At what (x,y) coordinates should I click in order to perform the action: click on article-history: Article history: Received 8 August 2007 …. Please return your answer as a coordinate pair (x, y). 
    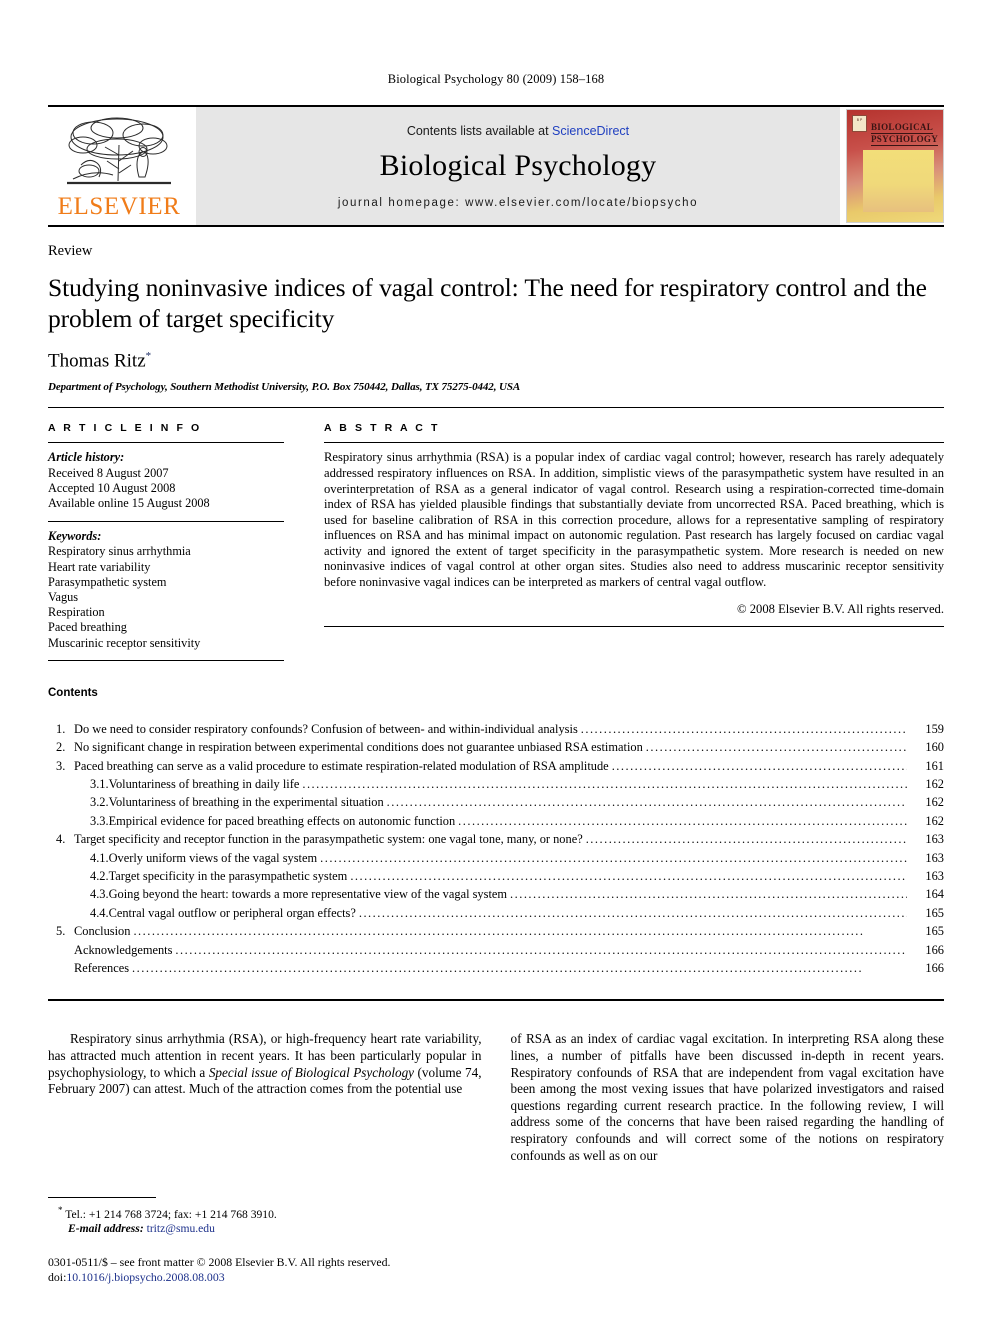
    Looking at the image, I should click on (166, 480).